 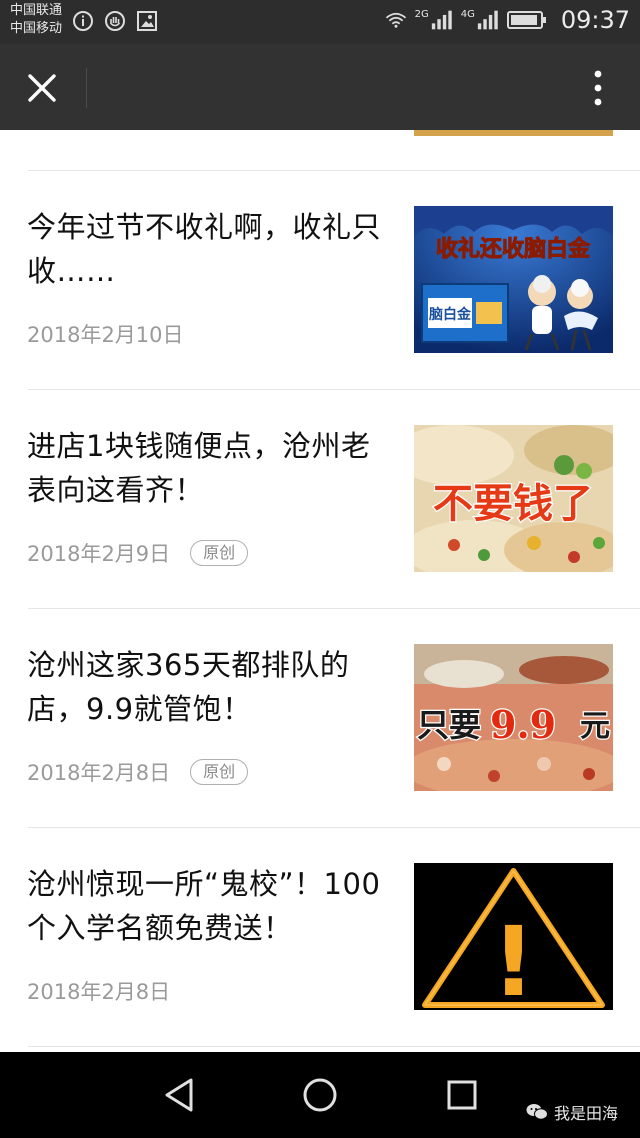 I want to click on thumb-caption: !, so click(x=514, y=958).